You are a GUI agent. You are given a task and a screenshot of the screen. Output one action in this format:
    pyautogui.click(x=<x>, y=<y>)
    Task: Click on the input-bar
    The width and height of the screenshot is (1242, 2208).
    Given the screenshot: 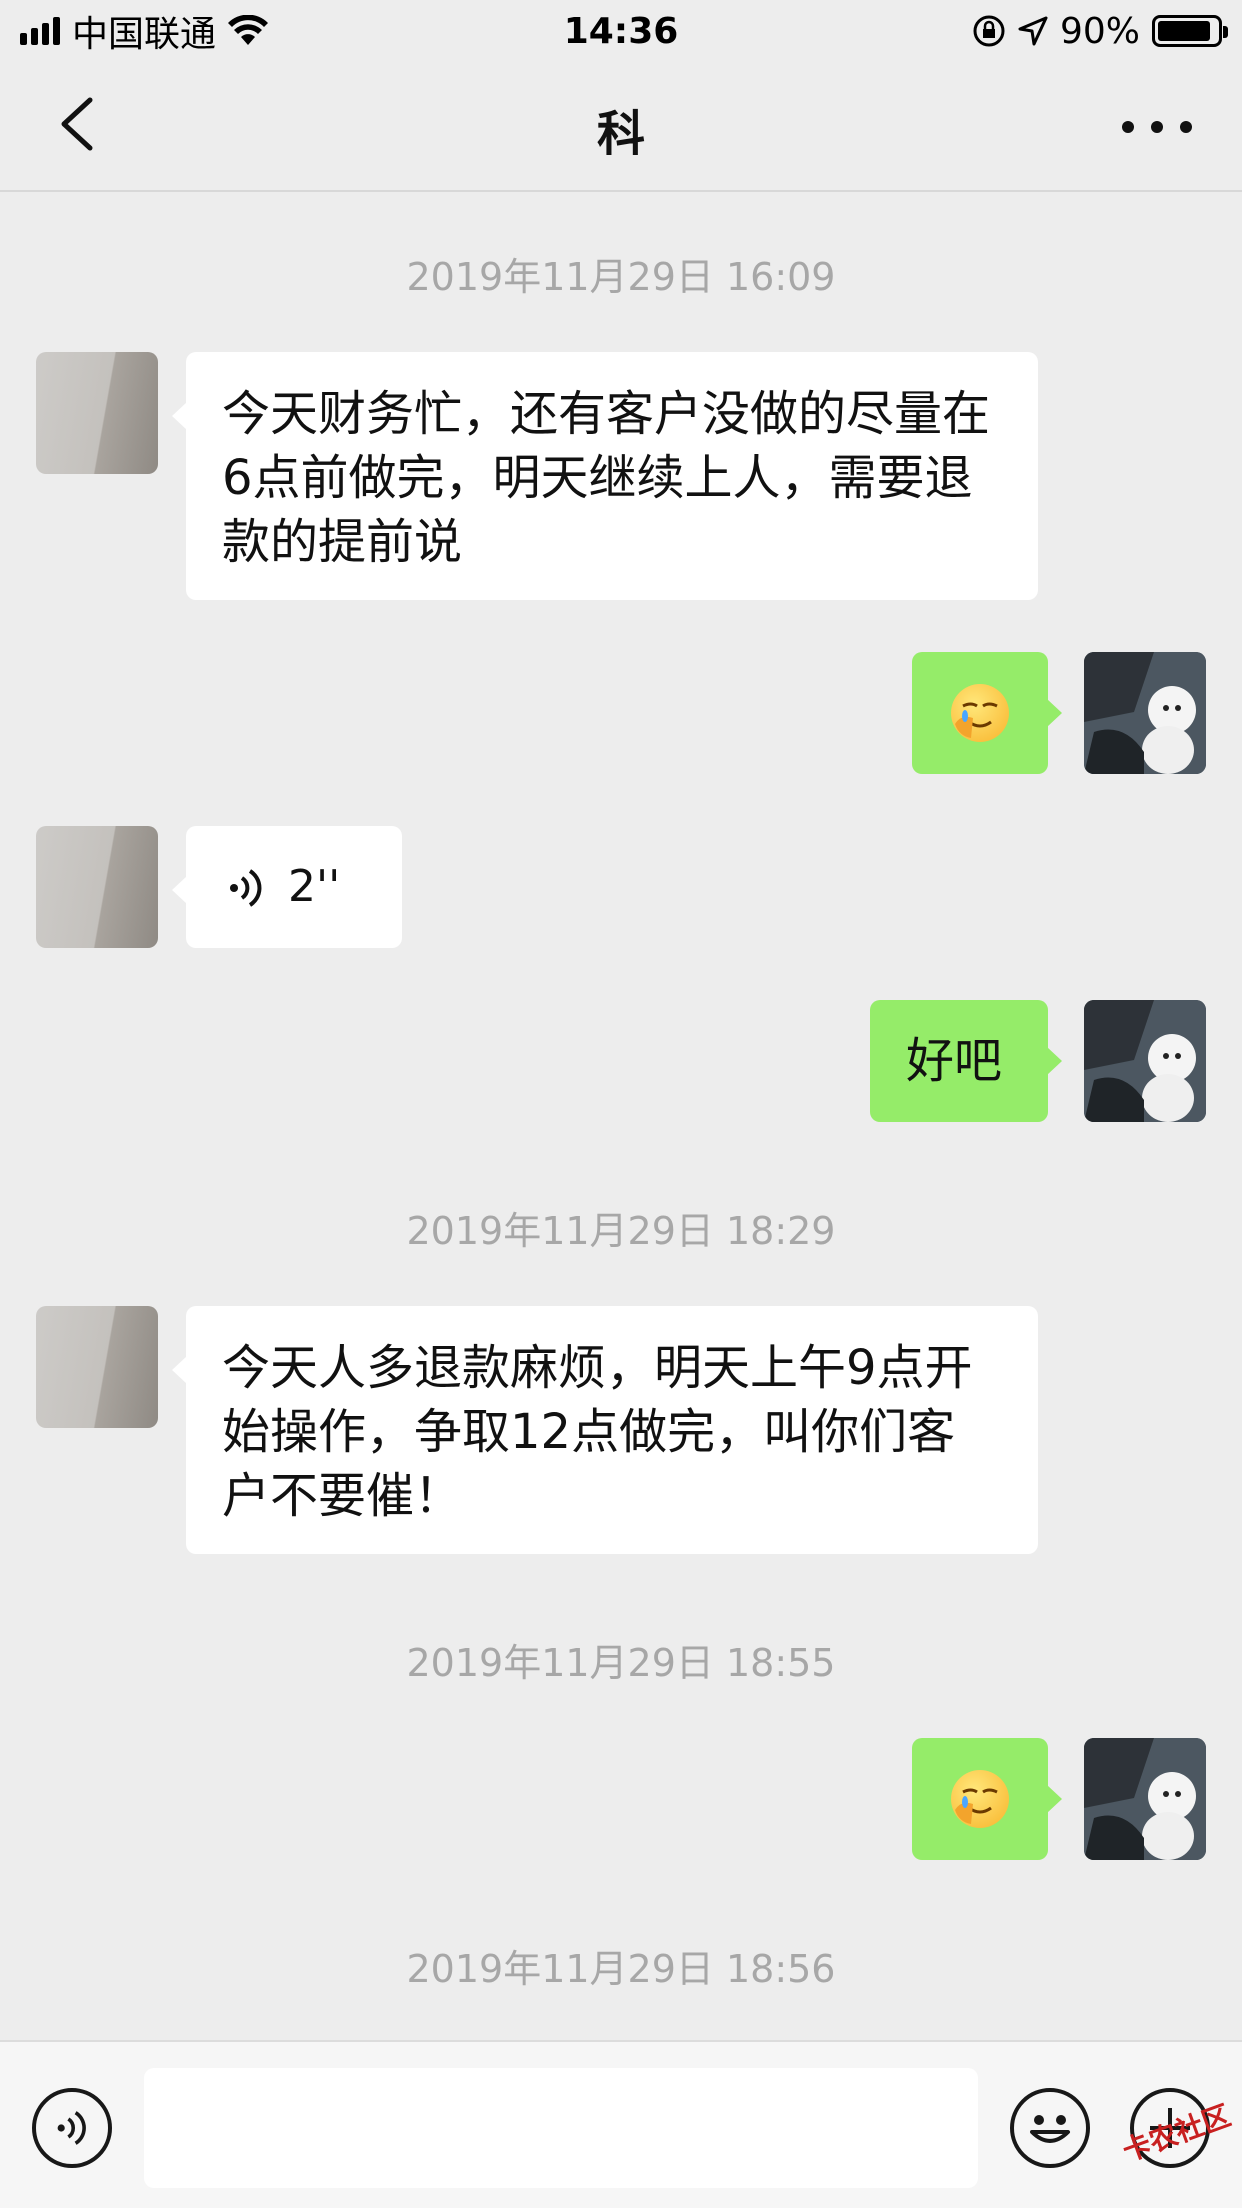 What is the action you would take?
    pyautogui.click(x=621, y=2124)
    